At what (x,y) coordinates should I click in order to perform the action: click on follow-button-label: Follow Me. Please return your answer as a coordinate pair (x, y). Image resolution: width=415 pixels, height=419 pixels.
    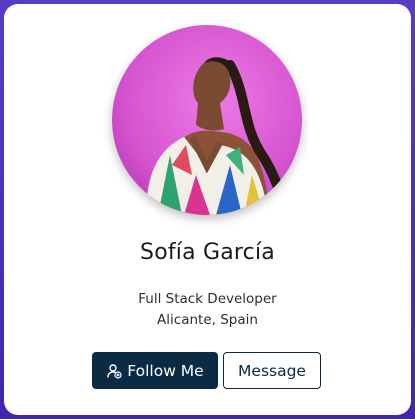
    Looking at the image, I should click on (165, 370).